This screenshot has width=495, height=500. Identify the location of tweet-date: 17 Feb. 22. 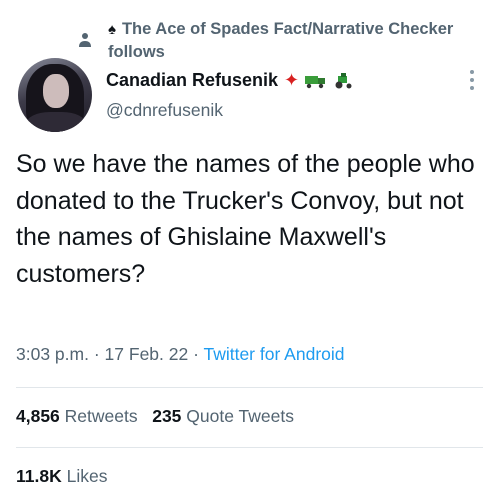
(147, 354).